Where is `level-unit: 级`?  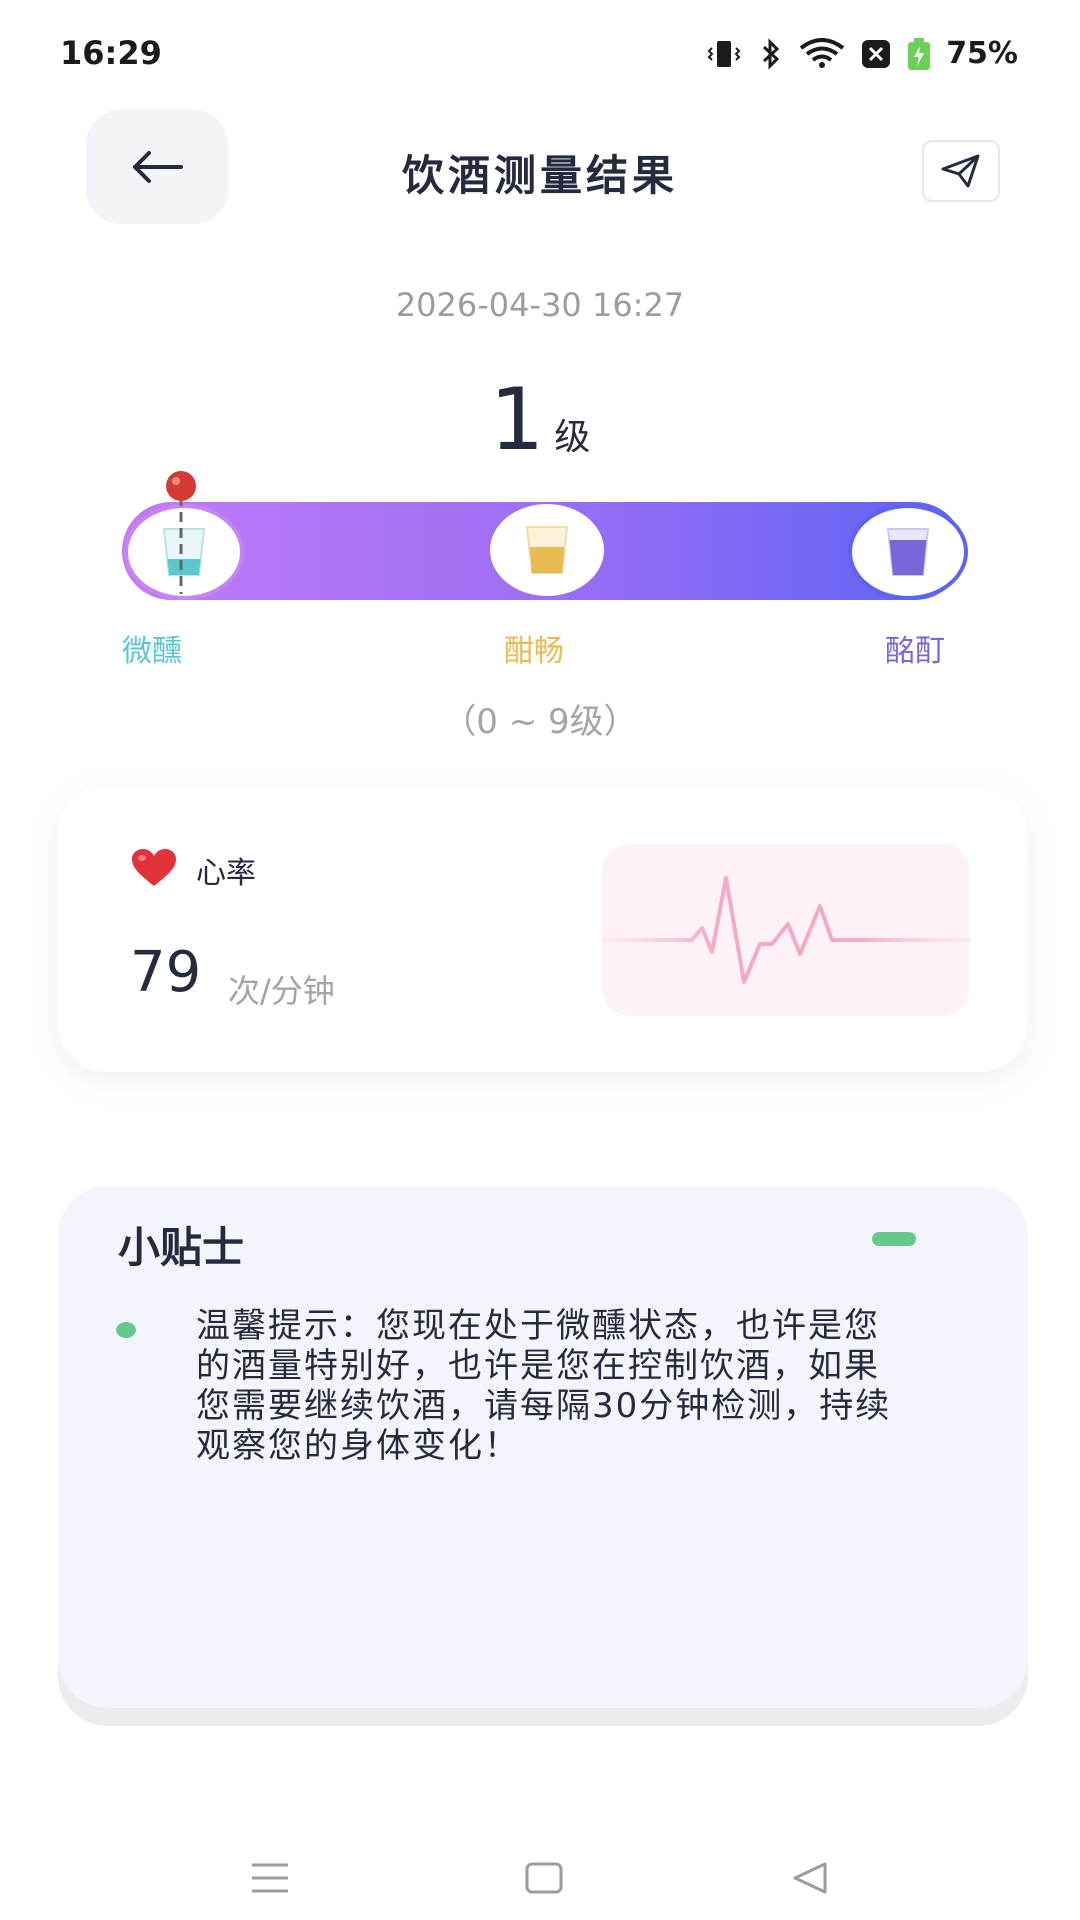 level-unit: 级 is located at coordinates (572, 437).